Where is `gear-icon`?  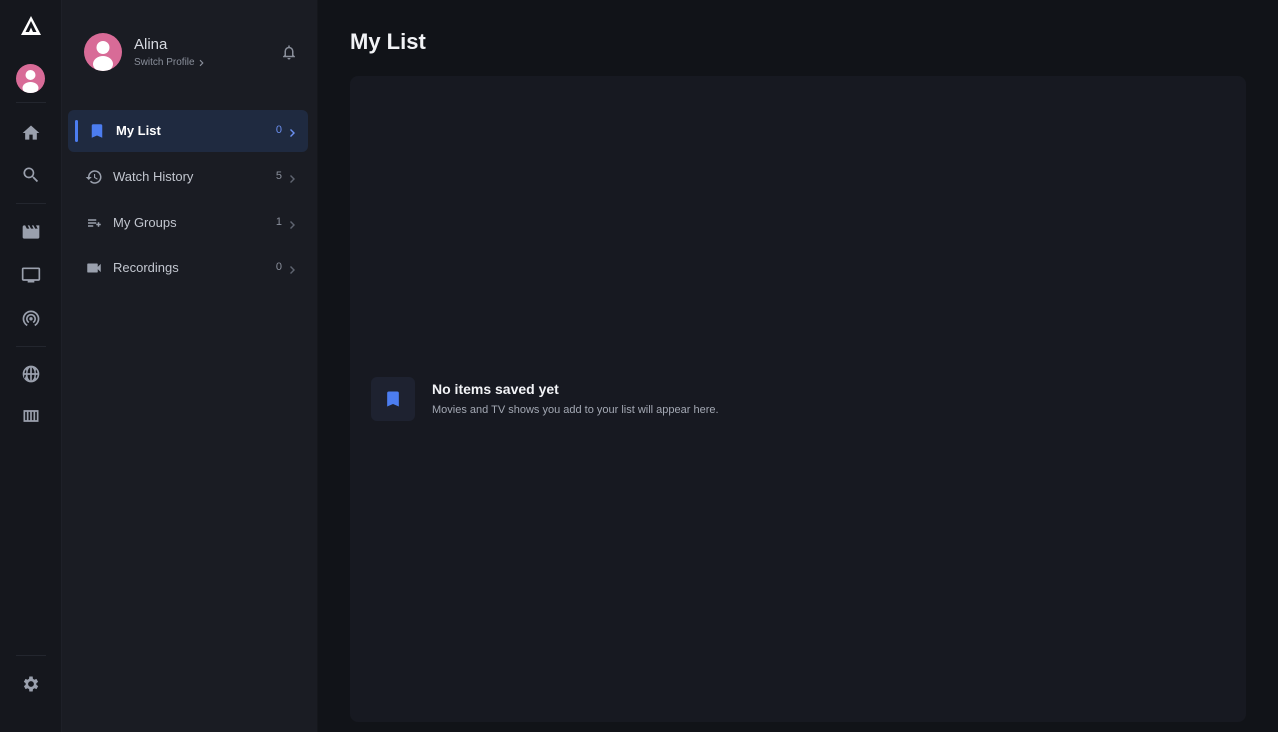
gear-icon is located at coordinates (31, 684).